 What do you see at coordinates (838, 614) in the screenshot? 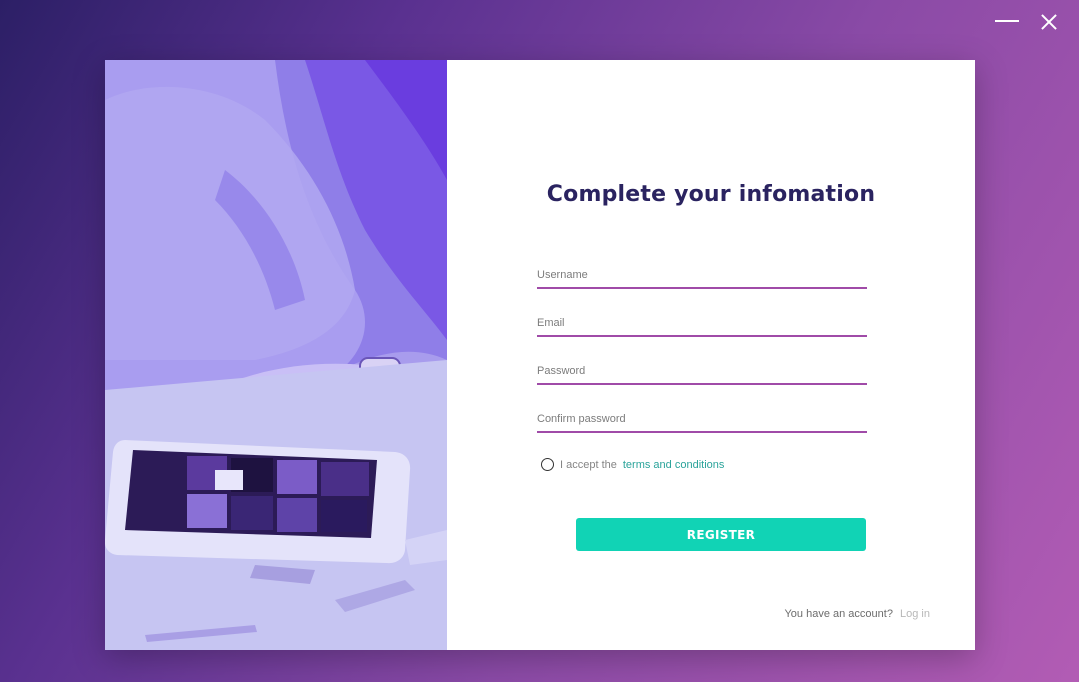
I see `account-prompt-text: You have an account?` at bounding box center [838, 614].